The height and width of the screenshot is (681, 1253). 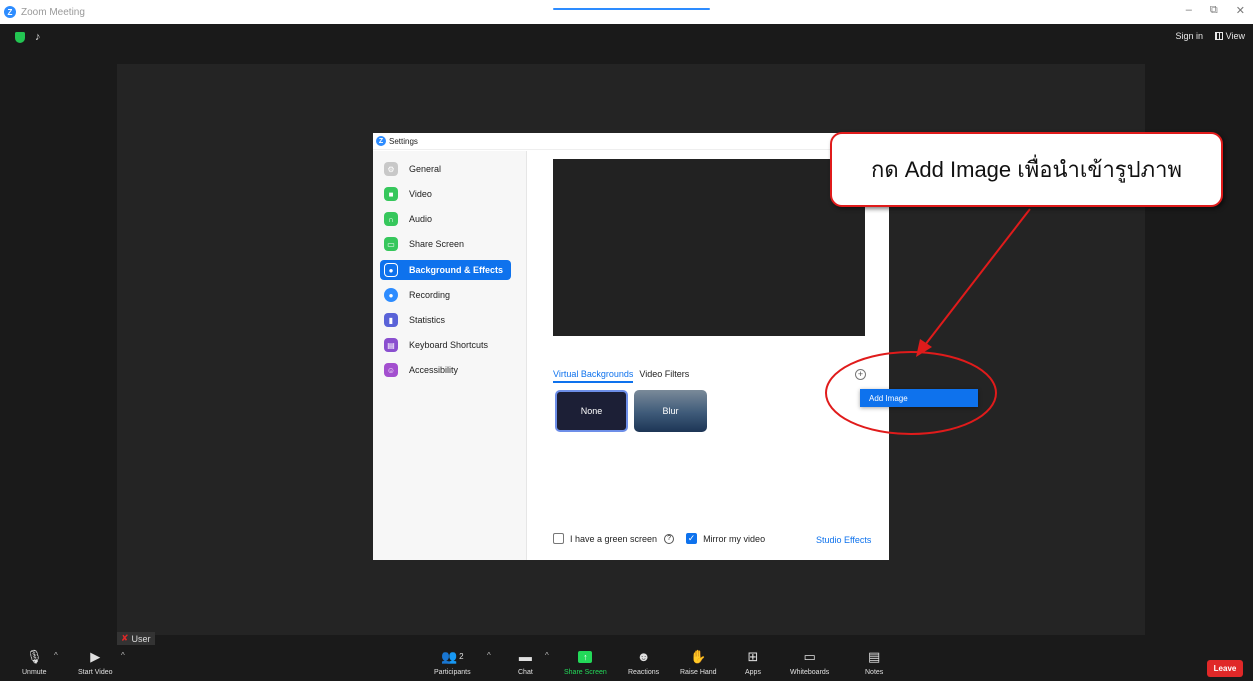 What do you see at coordinates (525, 672) in the screenshot?
I see `chat-label: Chat` at bounding box center [525, 672].